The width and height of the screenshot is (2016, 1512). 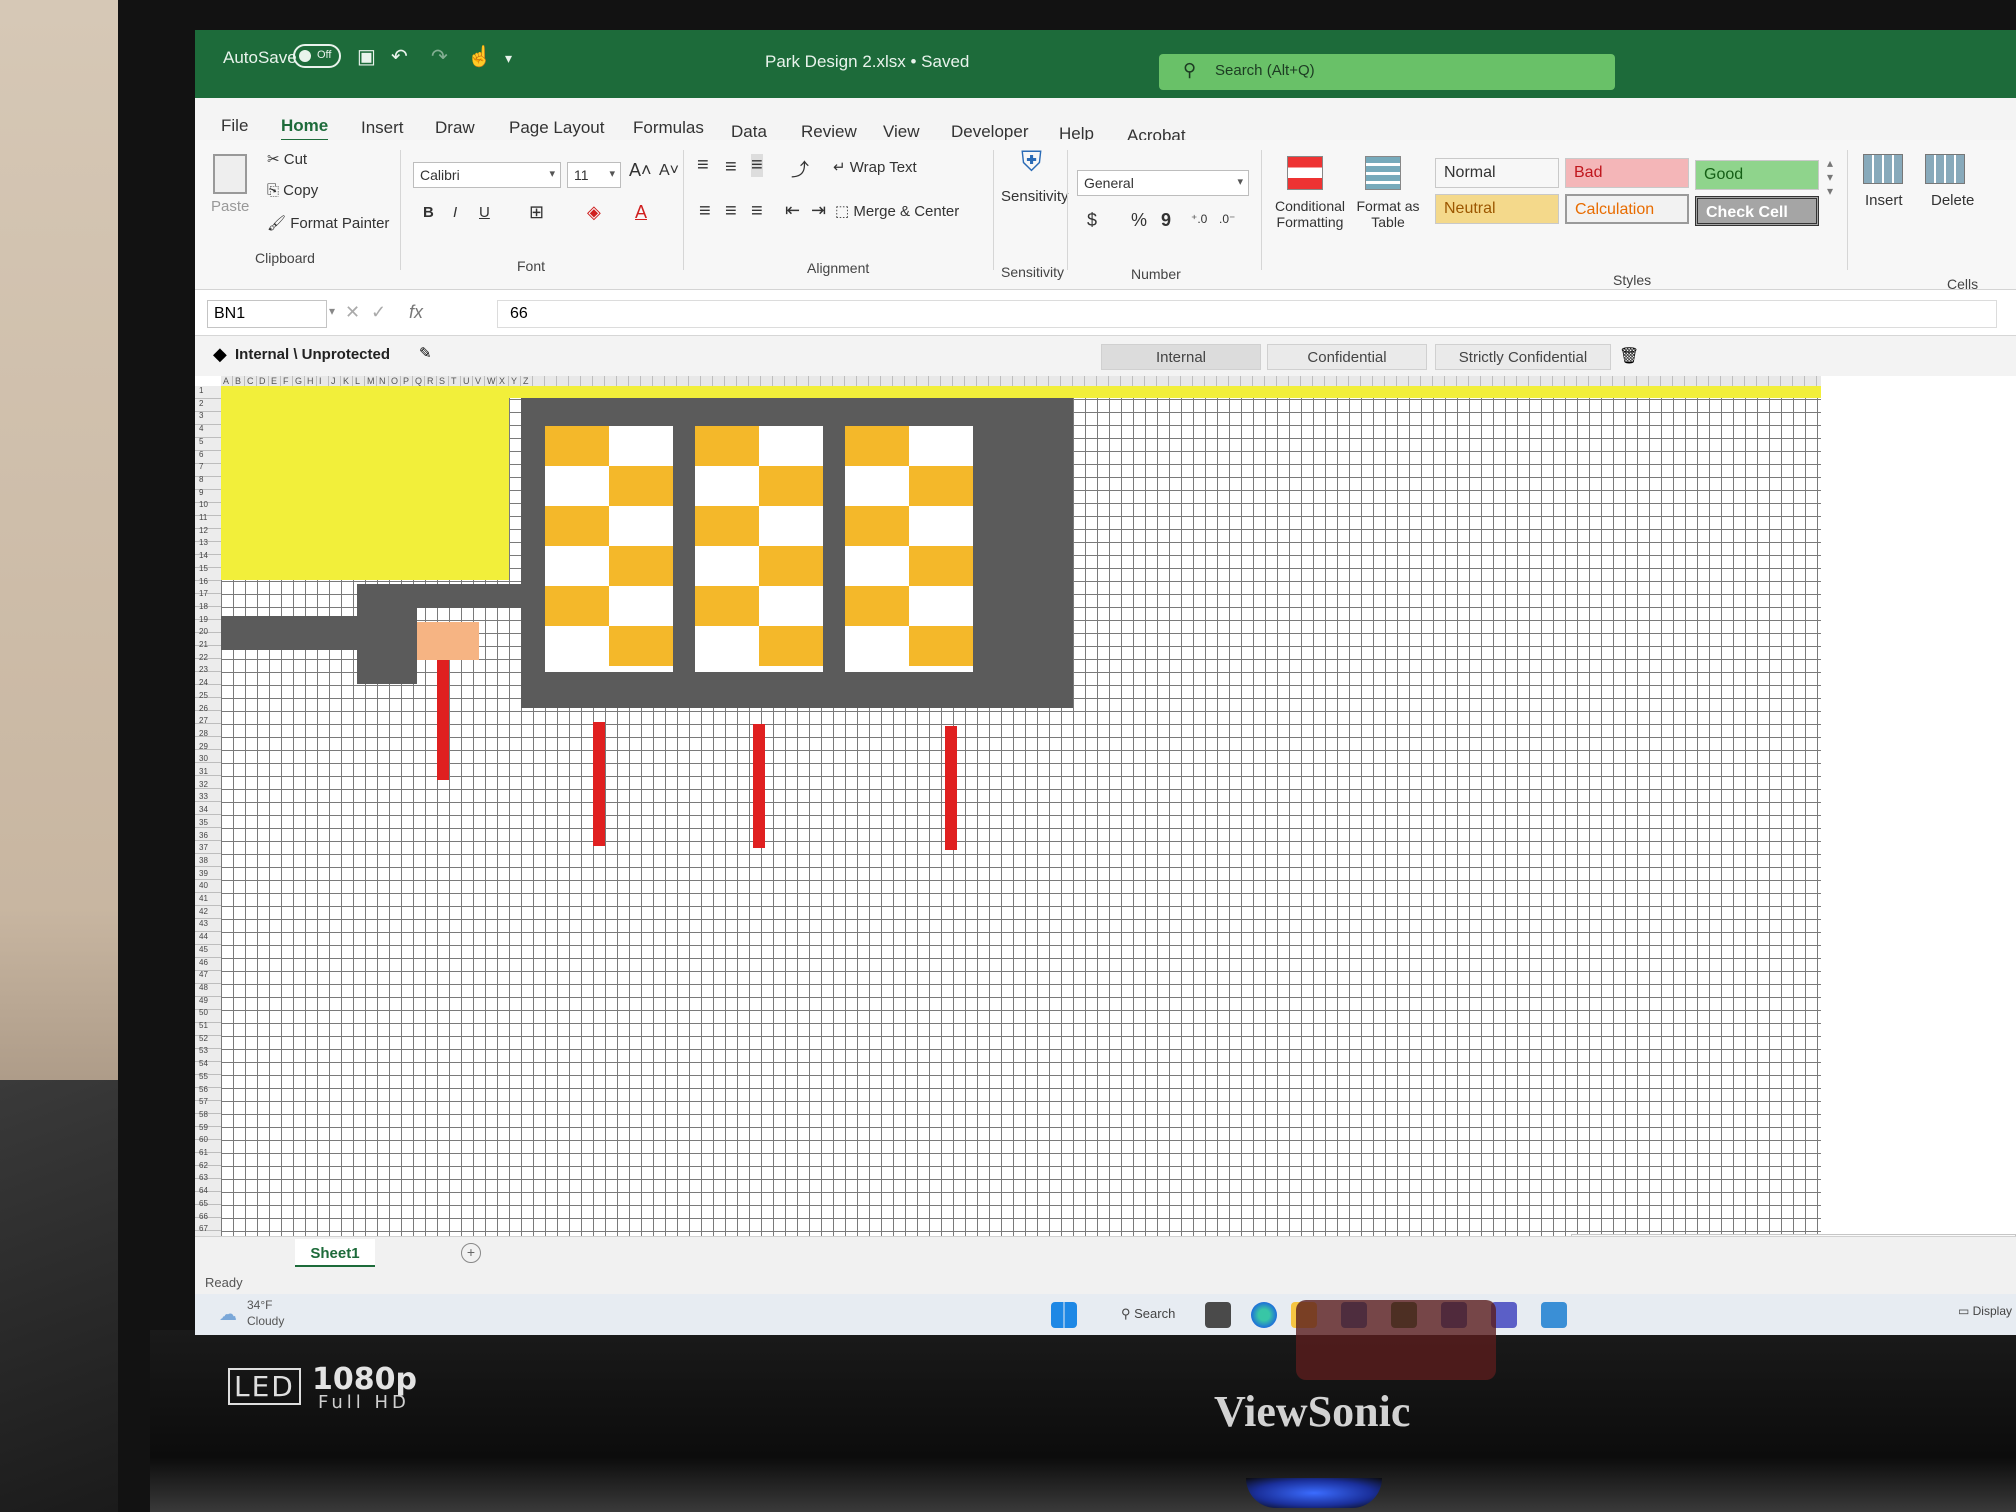 What do you see at coordinates (201, 390) in the screenshot?
I see `row-number: 1` at bounding box center [201, 390].